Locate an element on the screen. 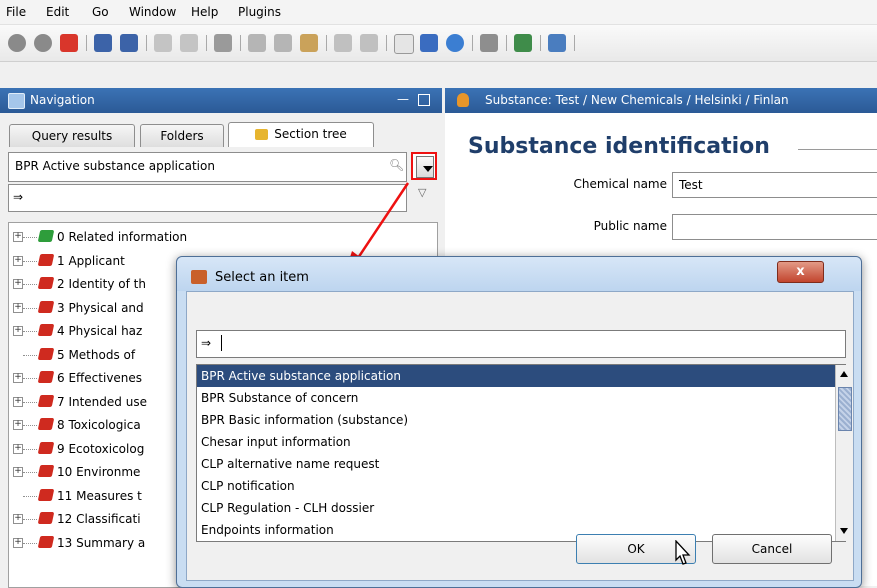 This screenshot has height=588, width=877. chemical-name-field: Test is located at coordinates (774, 185).